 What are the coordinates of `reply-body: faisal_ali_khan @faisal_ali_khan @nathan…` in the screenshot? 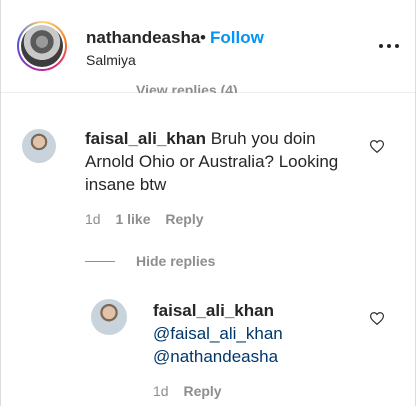 It's located at (258, 333).